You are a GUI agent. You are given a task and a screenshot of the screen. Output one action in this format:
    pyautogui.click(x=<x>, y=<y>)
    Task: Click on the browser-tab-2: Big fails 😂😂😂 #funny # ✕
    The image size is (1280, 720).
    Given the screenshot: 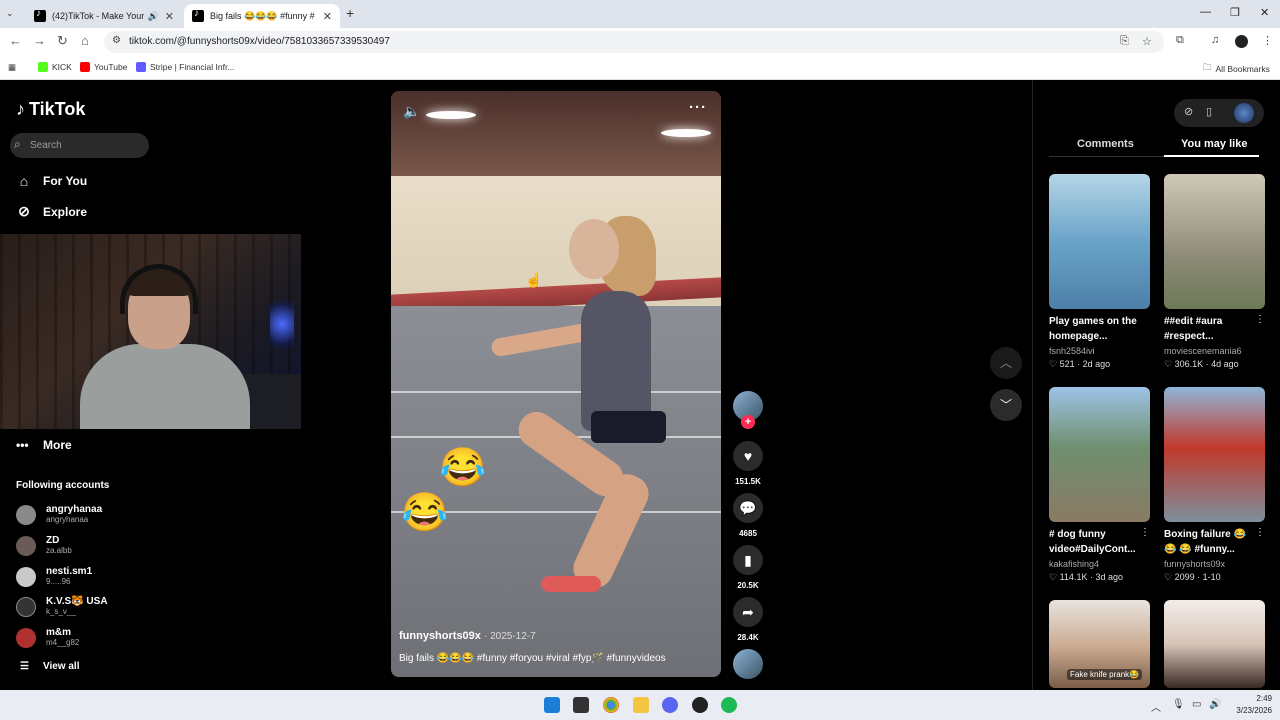 What is the action you would take?
    pyautogui.click(x=262, y=16)
    